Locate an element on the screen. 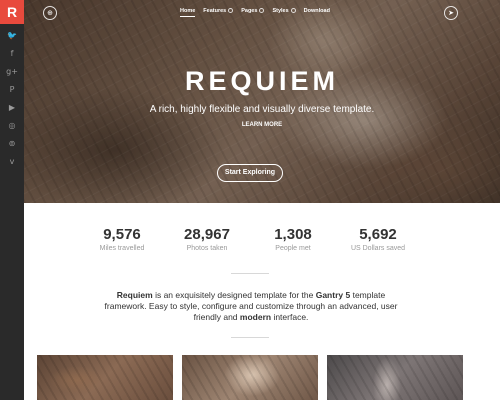  vimeo-icon: v is located at coordinates (12, 162).